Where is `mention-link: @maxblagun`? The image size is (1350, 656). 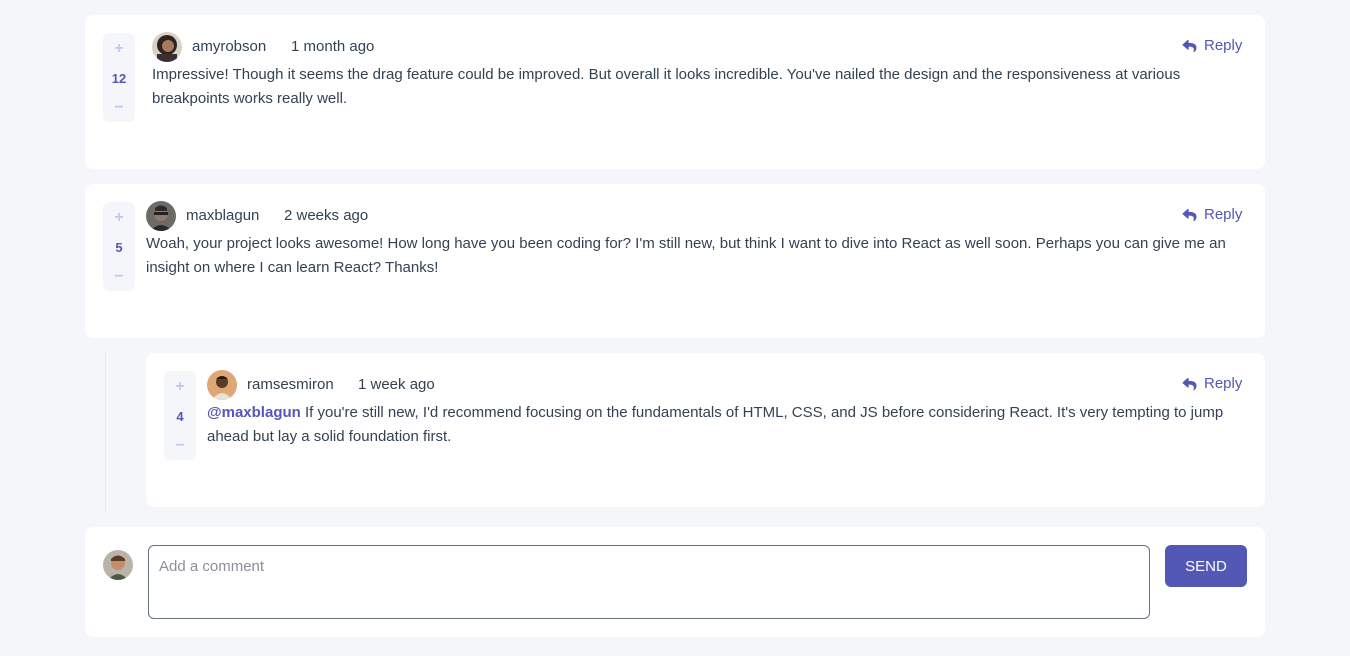 mention-link: @maxblagun is located at coordinates (254, 412).